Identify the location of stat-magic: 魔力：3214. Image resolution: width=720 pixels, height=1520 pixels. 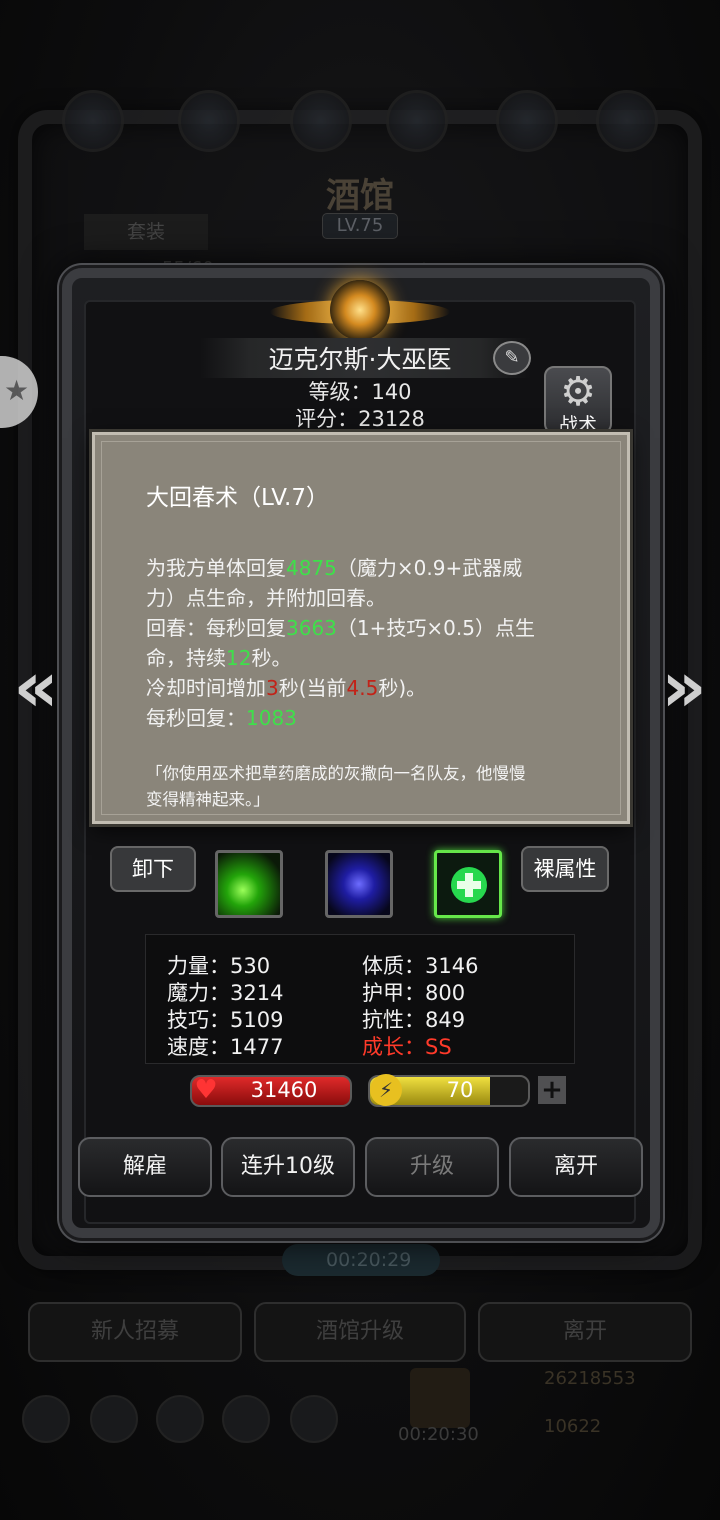
(225, 993).